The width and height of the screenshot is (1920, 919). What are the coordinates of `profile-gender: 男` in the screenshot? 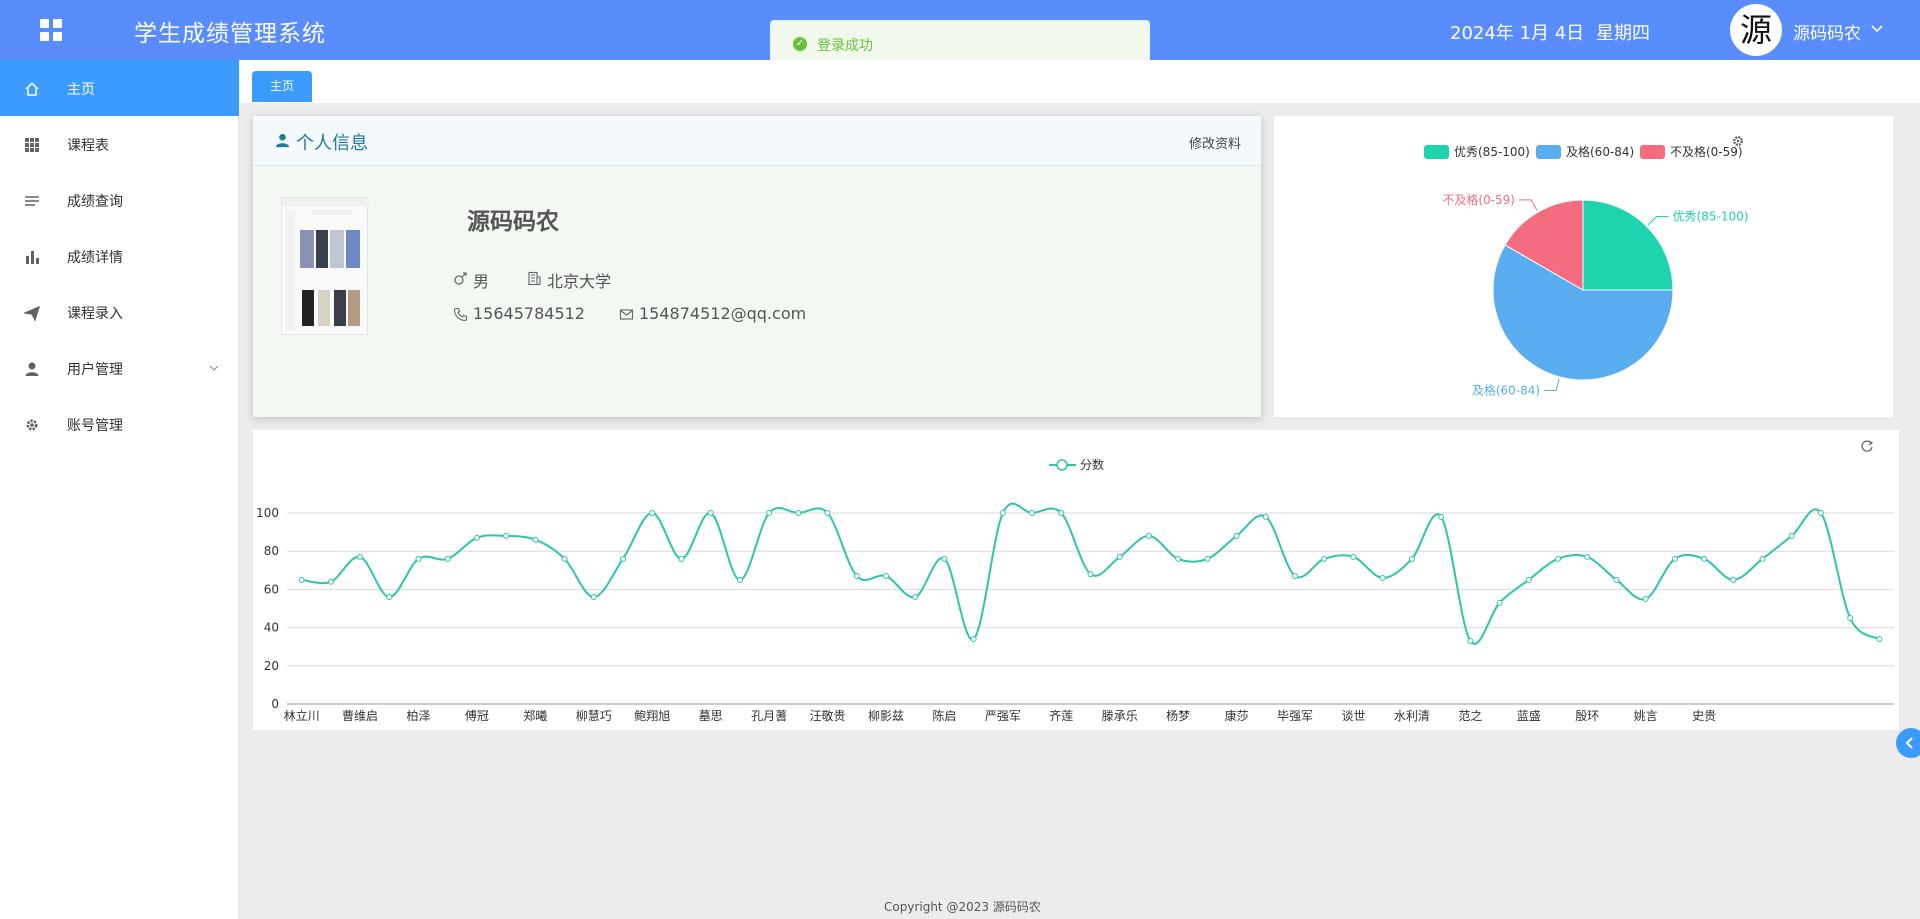 It's located at (481, 281).